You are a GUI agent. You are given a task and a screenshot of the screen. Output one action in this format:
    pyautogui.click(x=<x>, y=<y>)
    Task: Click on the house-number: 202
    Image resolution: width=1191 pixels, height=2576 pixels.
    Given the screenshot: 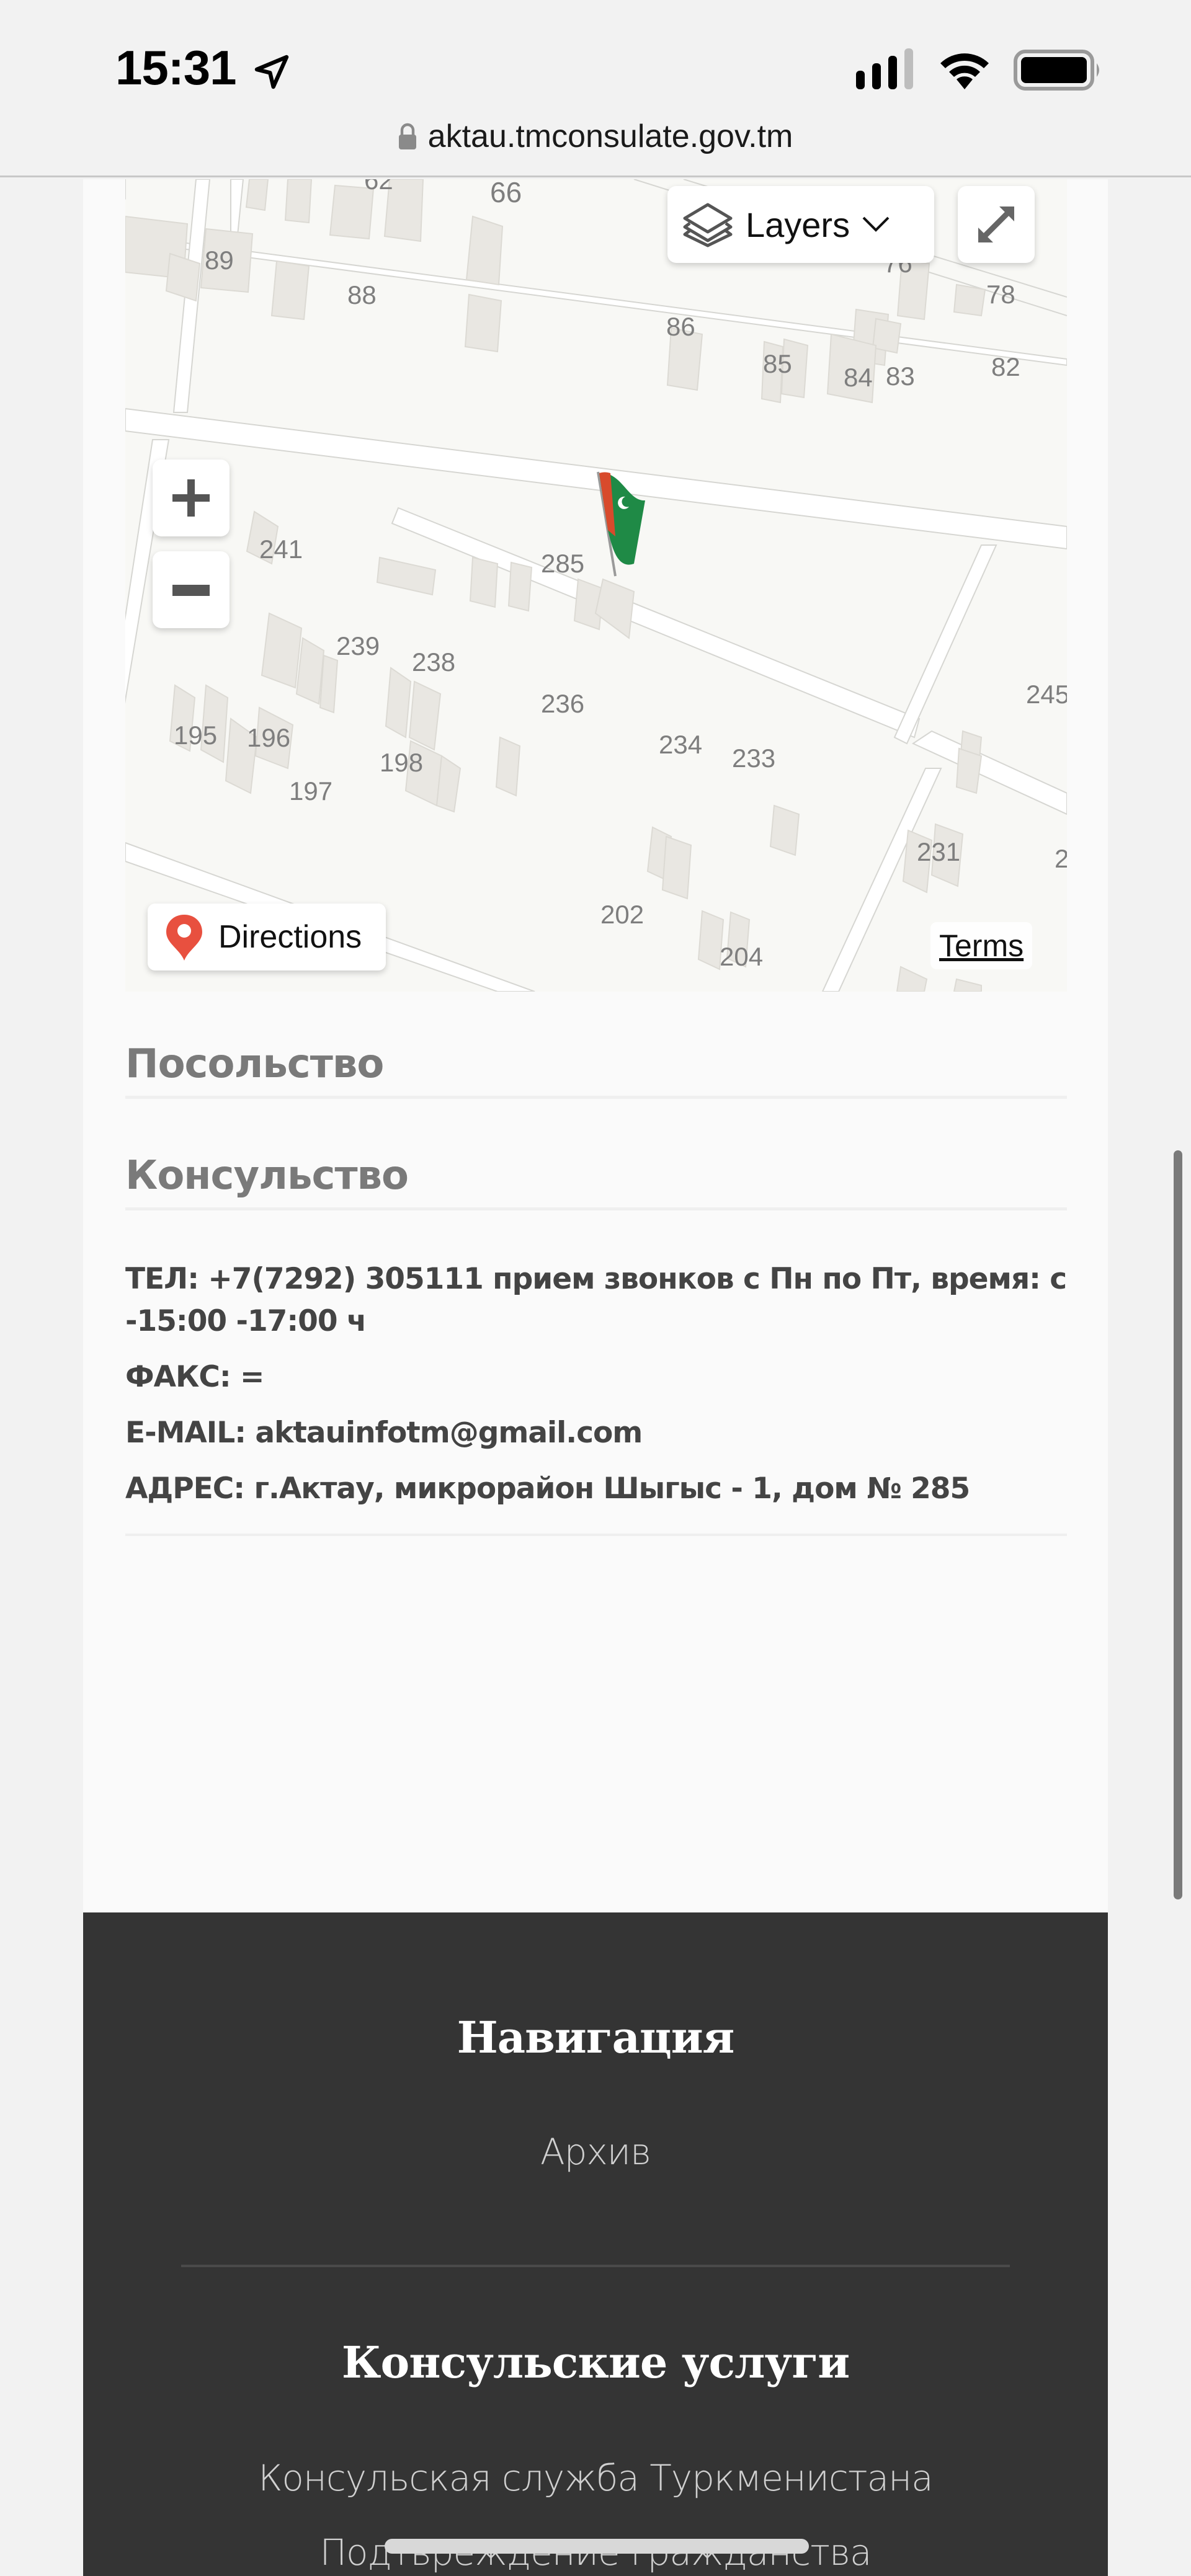 What is the action you would take?
    pyautogui.click(x=622, y=914)
    